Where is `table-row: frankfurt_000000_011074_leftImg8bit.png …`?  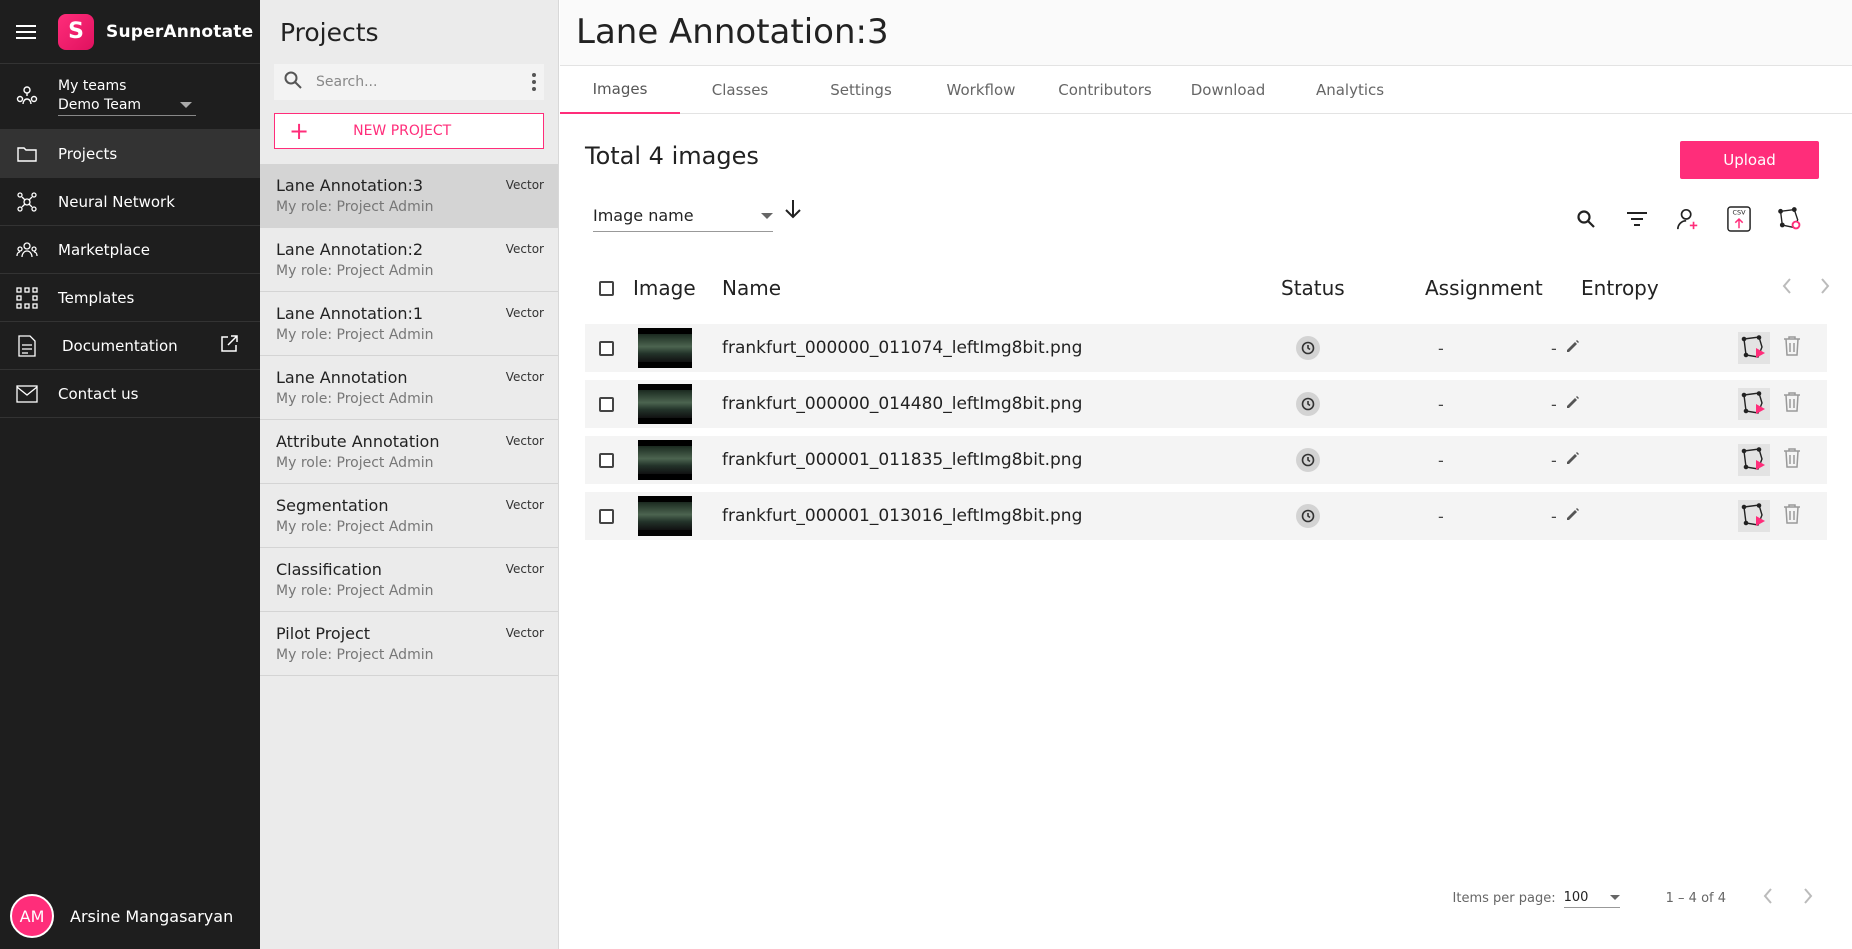 table-row: frankfurt_000000_011074_leftImg8bit.png … is located at coordinates (1206, 348).